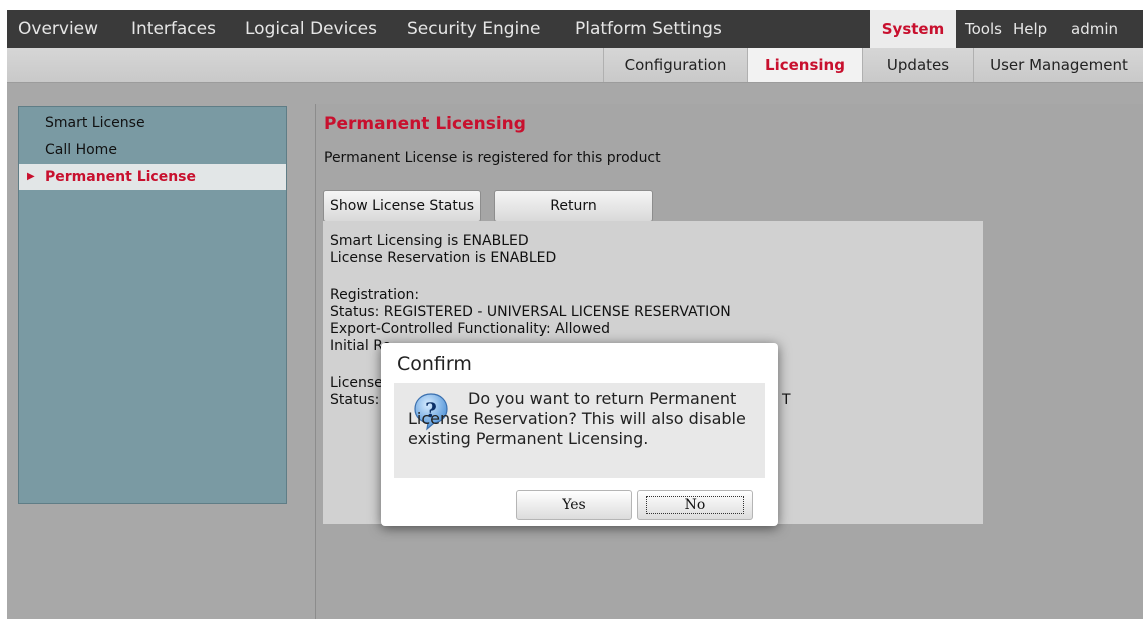  What do you see at coordinates (983, 29) in the screenshot?
I see `nav-tools: Tools` at bounding box center [983, 29].